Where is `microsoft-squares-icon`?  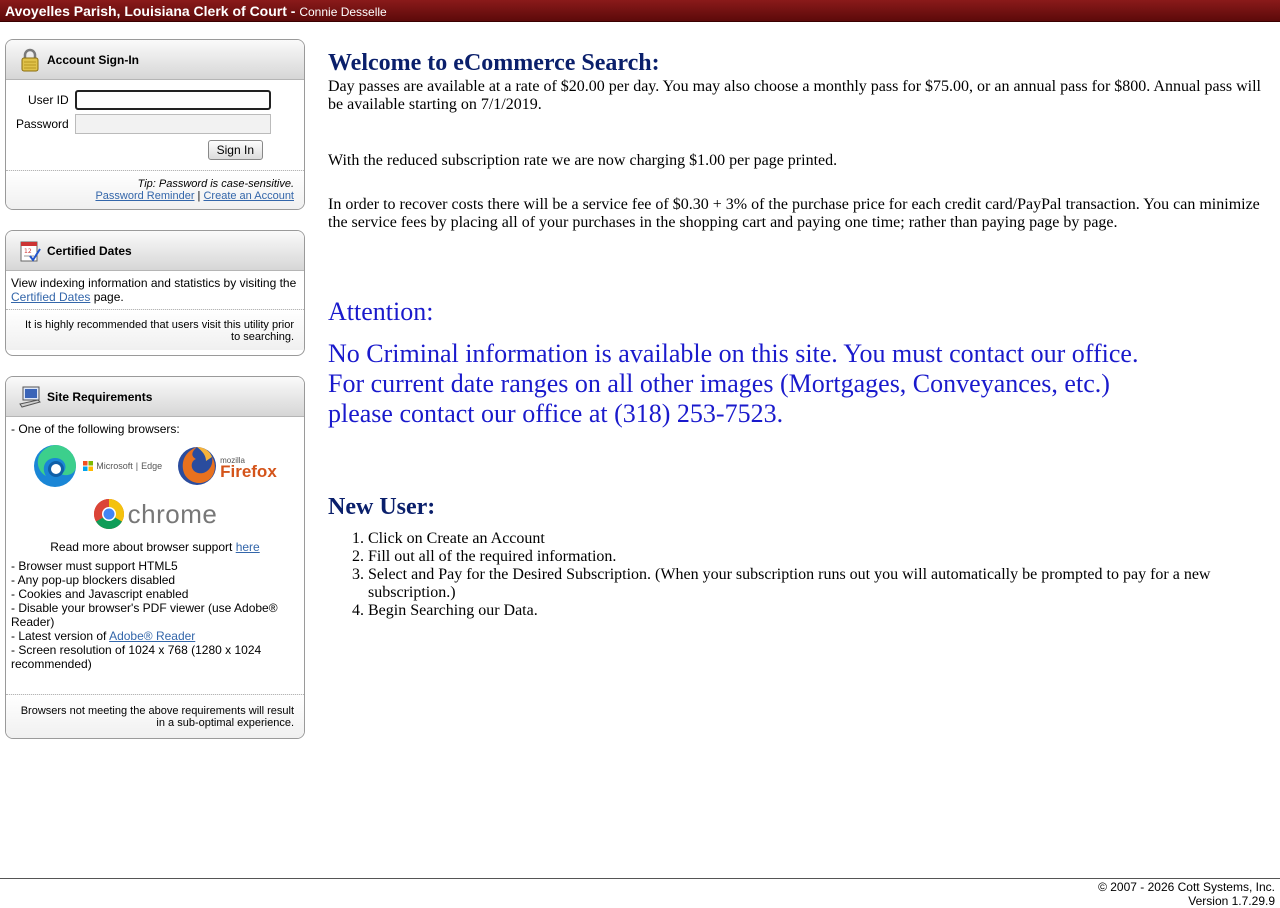 microsoft-squares-icon is located at coordinates (88, 466).